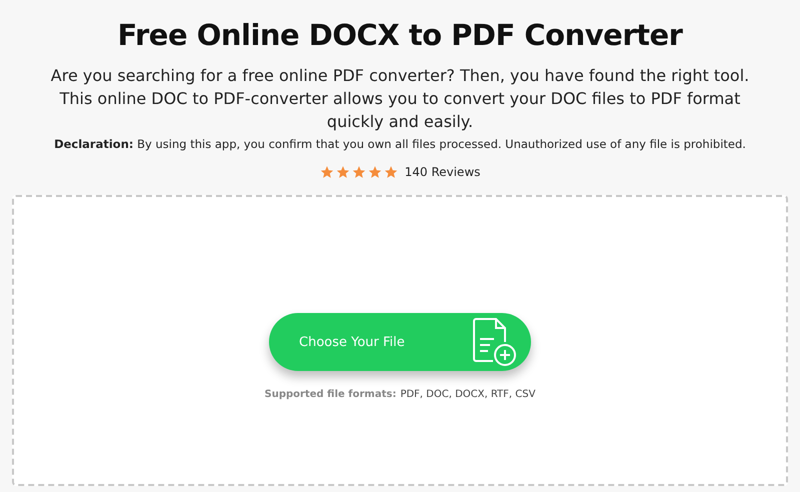  I want to click on formats-label: Supported file formats:, so click(330, 394).